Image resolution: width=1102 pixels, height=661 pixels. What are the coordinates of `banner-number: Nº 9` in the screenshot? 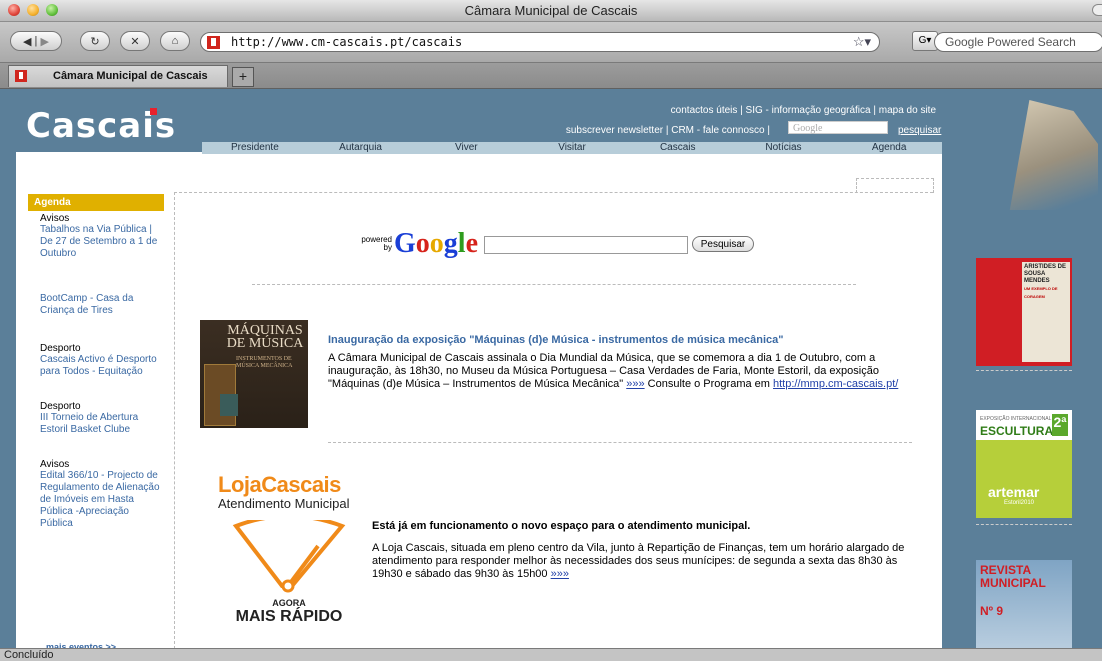 It's located at (992, 611).